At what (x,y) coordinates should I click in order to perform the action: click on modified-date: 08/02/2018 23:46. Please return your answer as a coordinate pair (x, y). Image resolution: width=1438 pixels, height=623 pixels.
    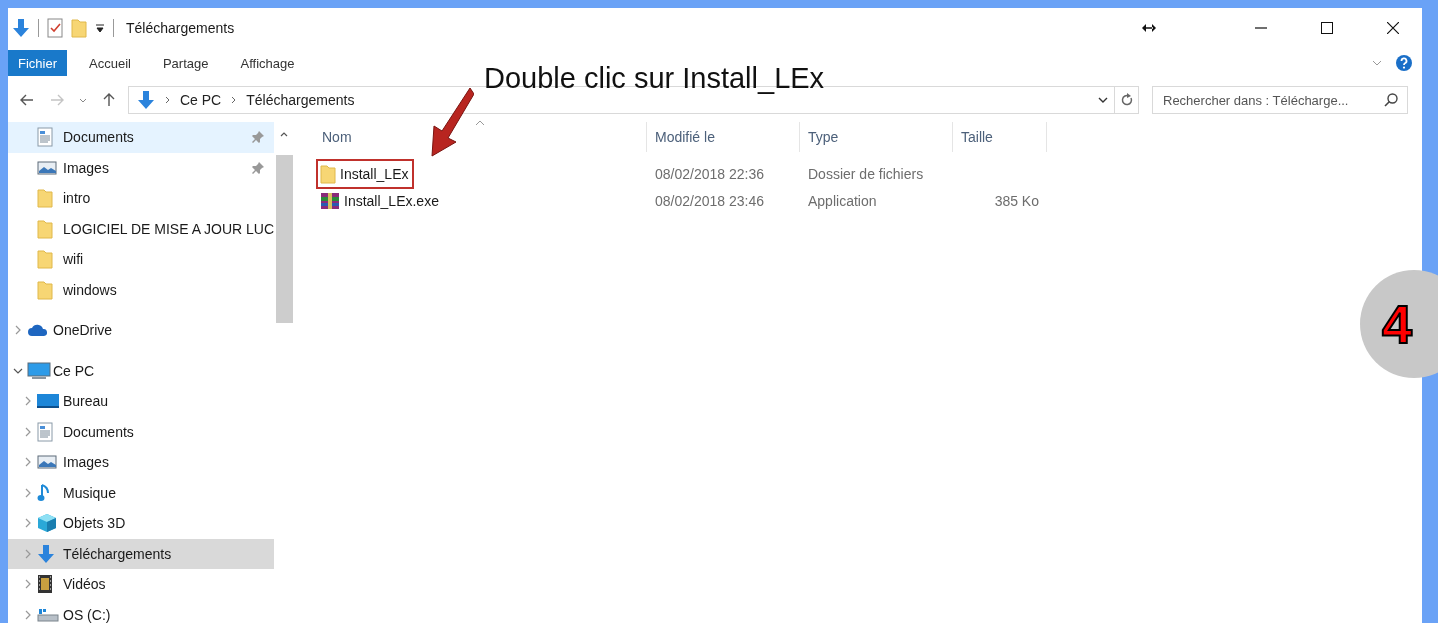
    Looking at the image, I should click on (709, 200).